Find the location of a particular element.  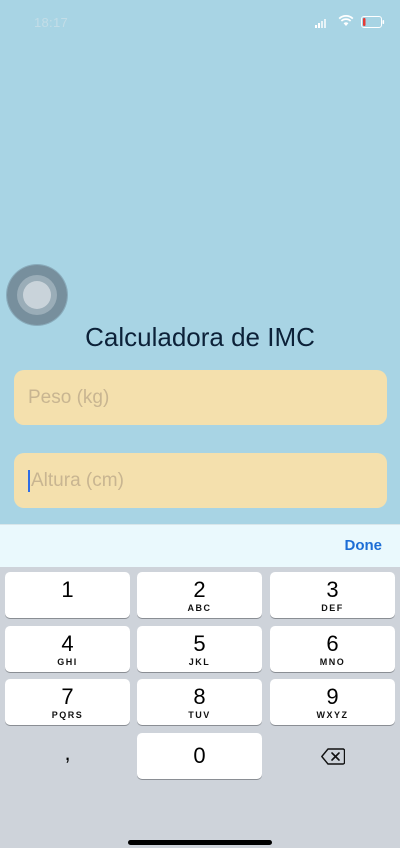

page-title: Calculadora de IMC is located at coordinates (200, 337).